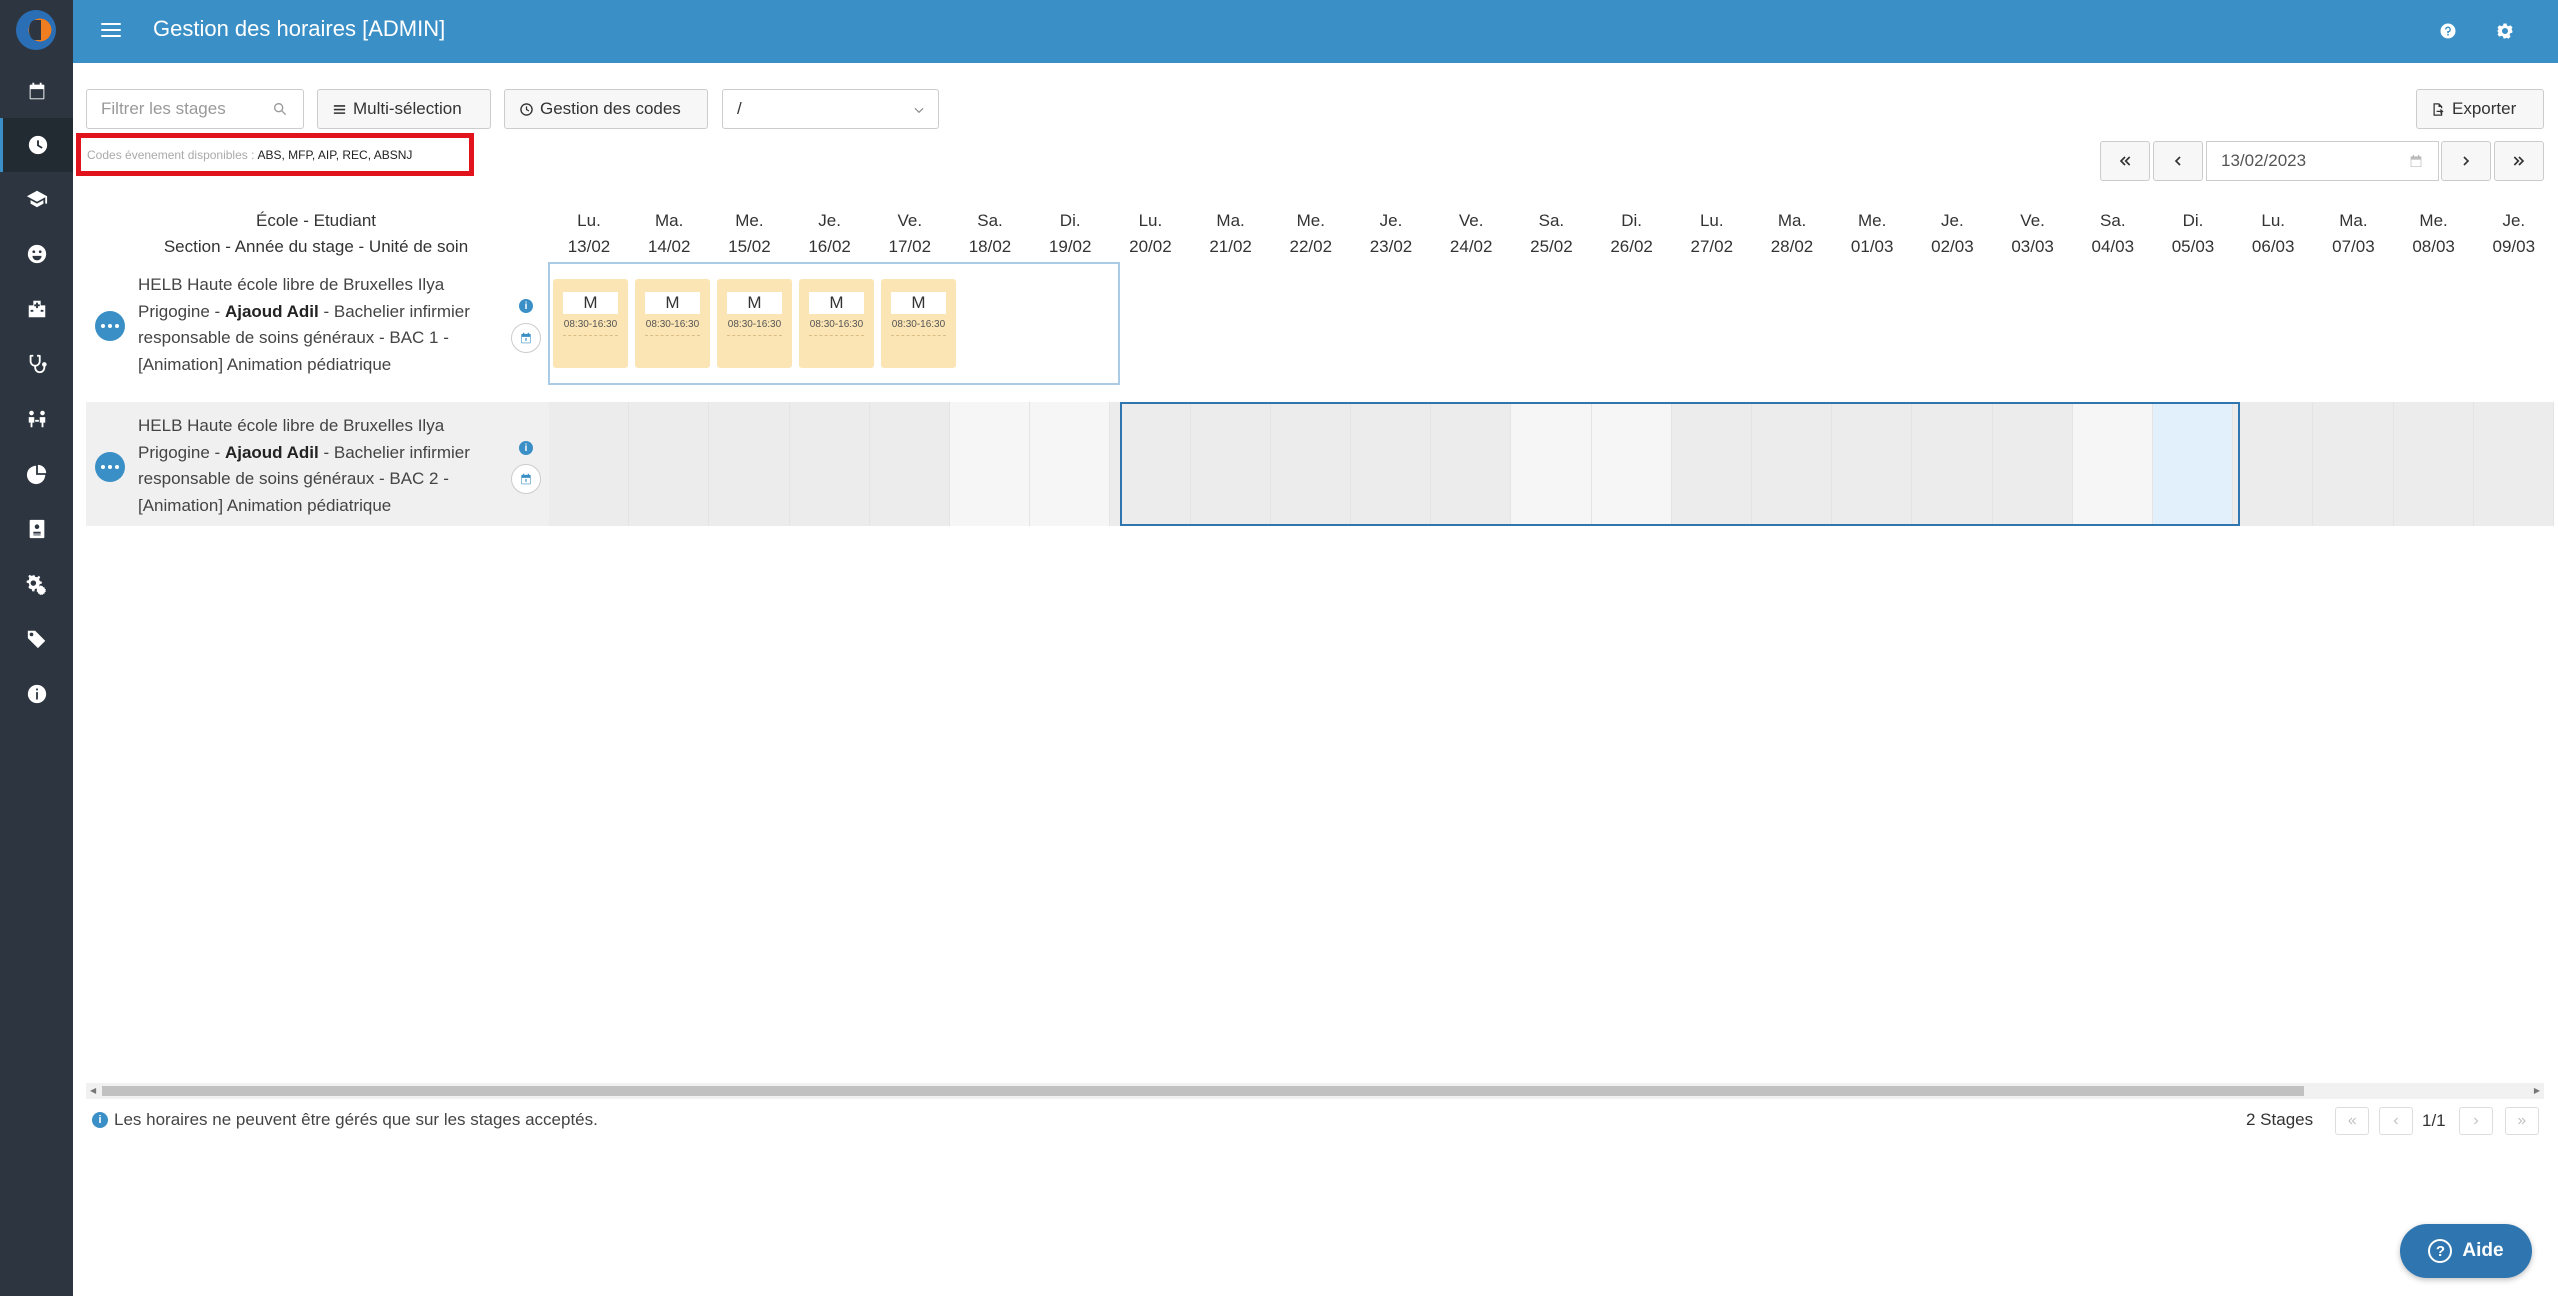  Describe the element at coordinates (1872, 246) in the screenshot. I see `day-date: 01/03` at that location.